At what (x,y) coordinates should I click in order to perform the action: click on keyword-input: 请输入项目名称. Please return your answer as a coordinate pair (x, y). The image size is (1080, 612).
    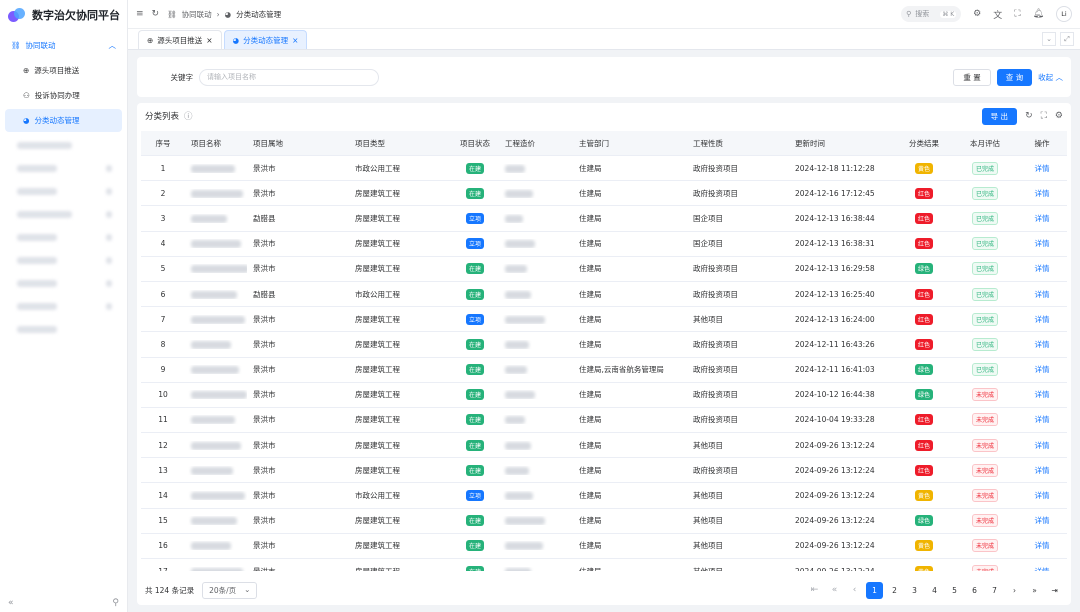
    Looking at the image, I should click on (289, 77).